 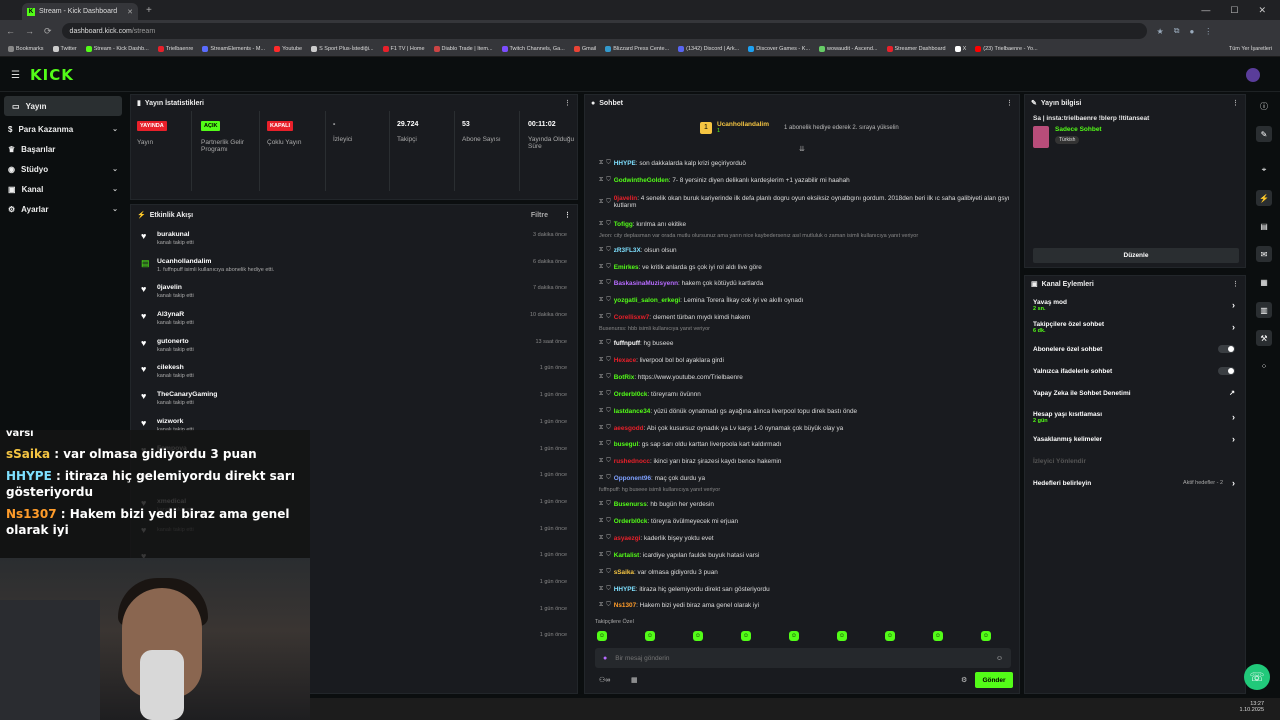 What do you see at coordinates (627, 538) in the screenshot?
I see `chat-username: asyaezgi` at bounding box center [627, 538].